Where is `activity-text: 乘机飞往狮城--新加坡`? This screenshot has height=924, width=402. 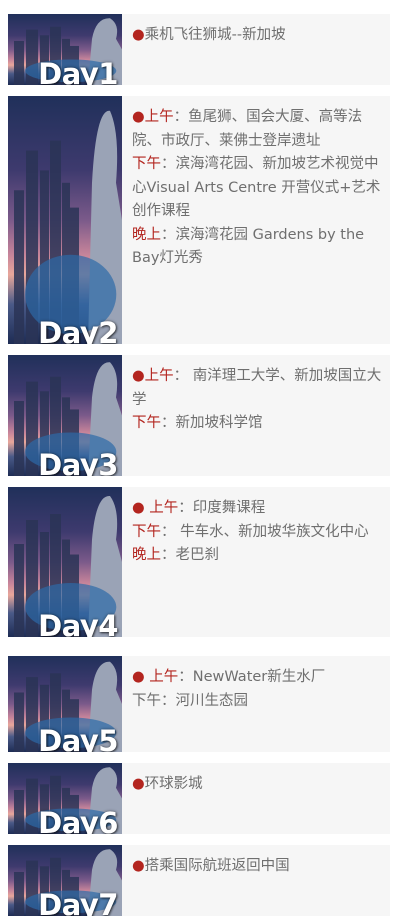 activity-text: 乘机飞往狮城--新加坡 is located at coordinates (215, 35).